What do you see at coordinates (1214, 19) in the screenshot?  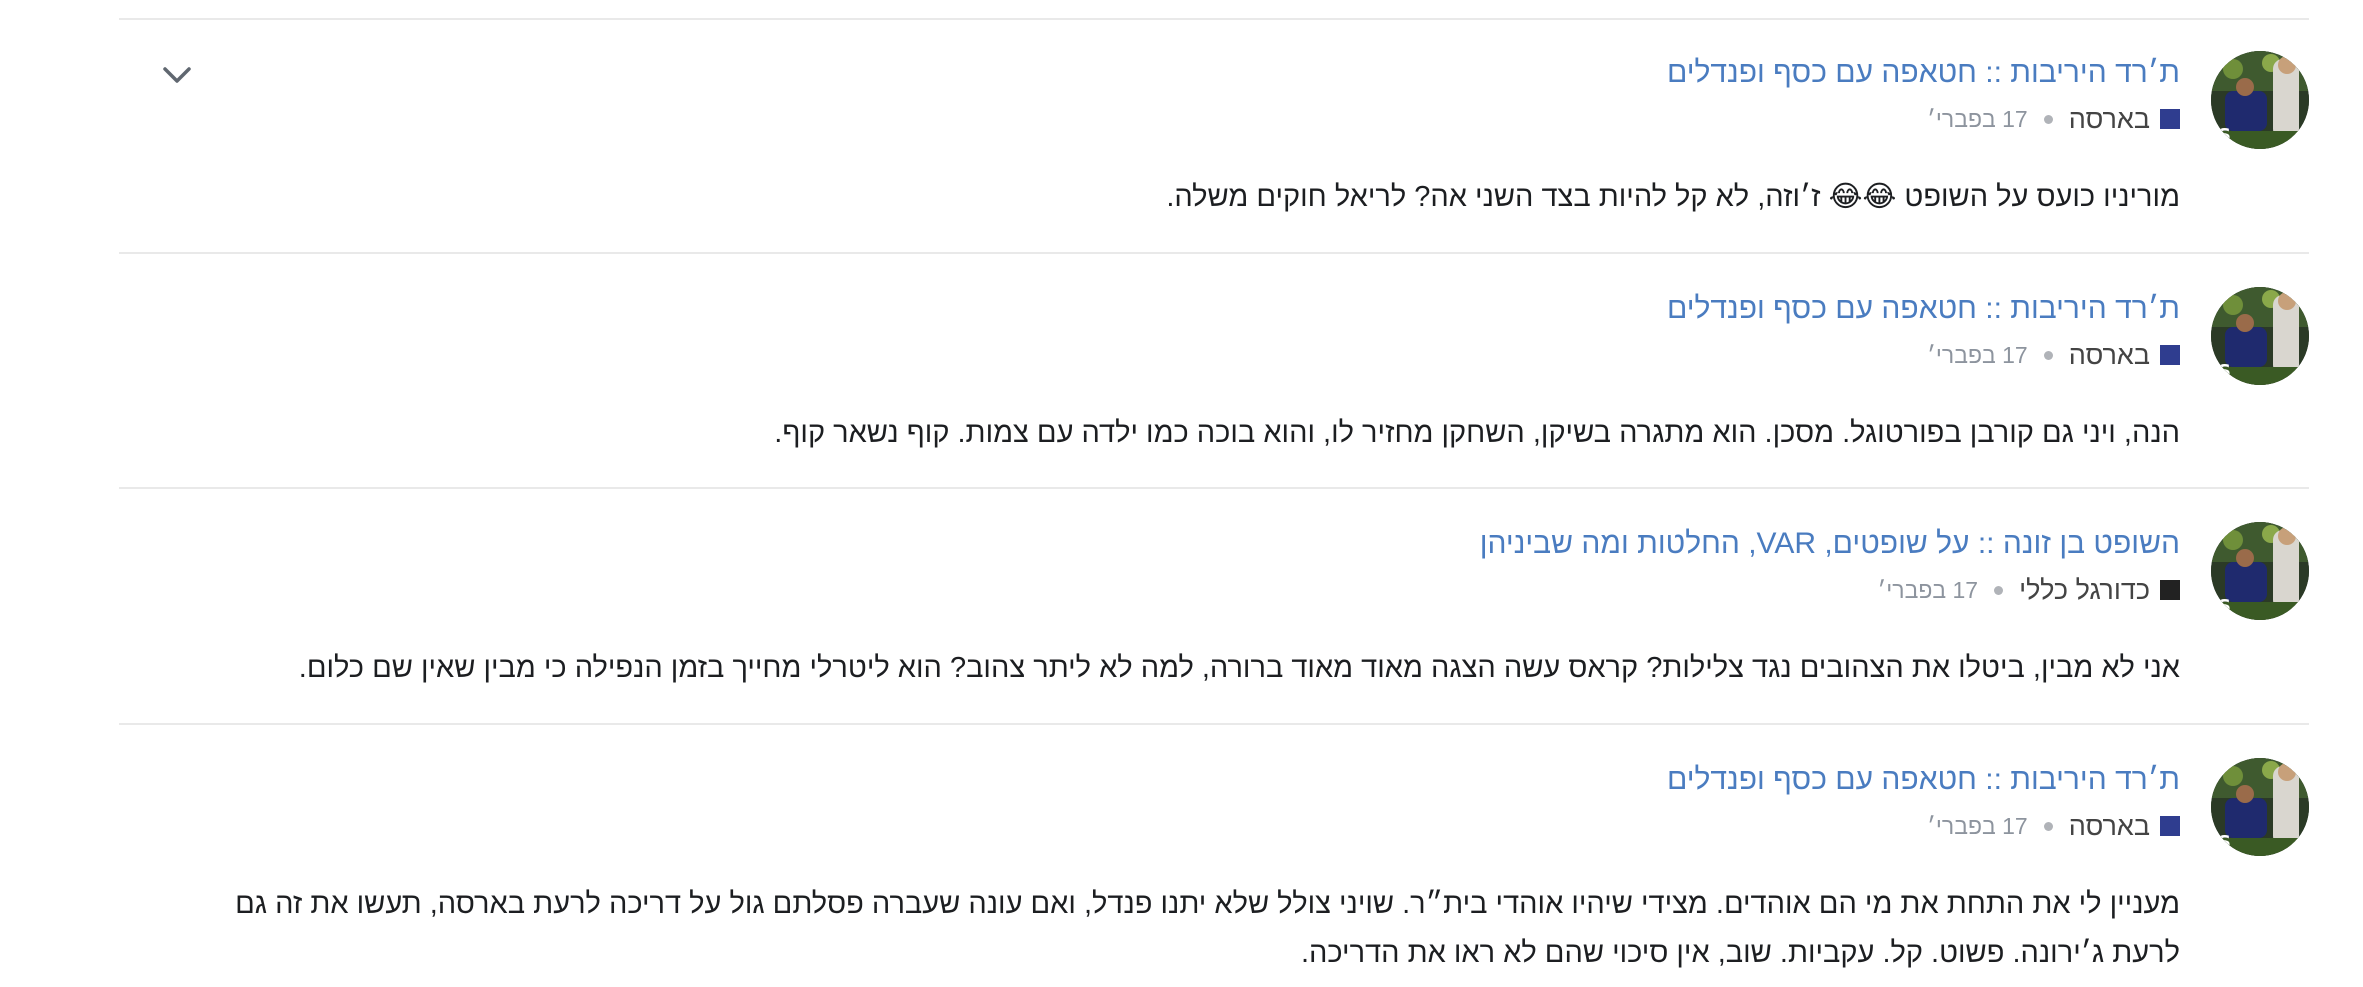 I see `feed-top-divider` at bounding box center [1214, 19].